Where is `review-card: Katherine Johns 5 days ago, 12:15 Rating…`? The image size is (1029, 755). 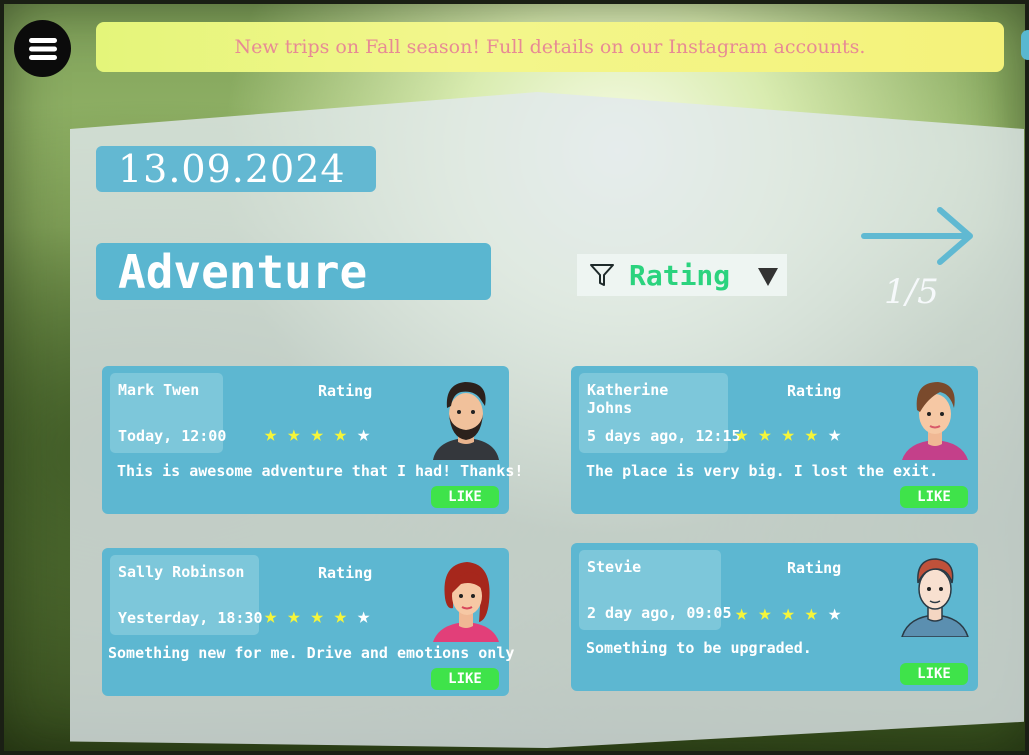 review-card: Katherine Johns 5 days ago, 12:15 Rating… is located at coordinates (774, 440).